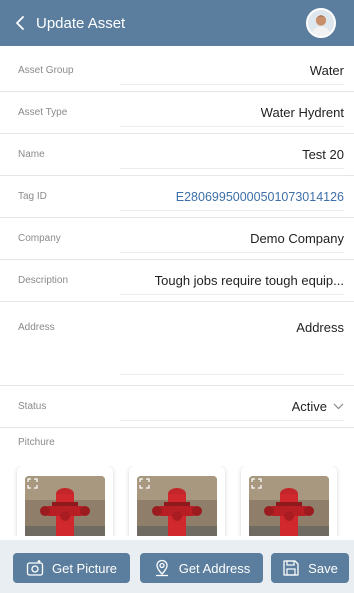  Describe the element at coordinates (327, 70) in the screenshot. I see `asset-group-value: Water` at that location.